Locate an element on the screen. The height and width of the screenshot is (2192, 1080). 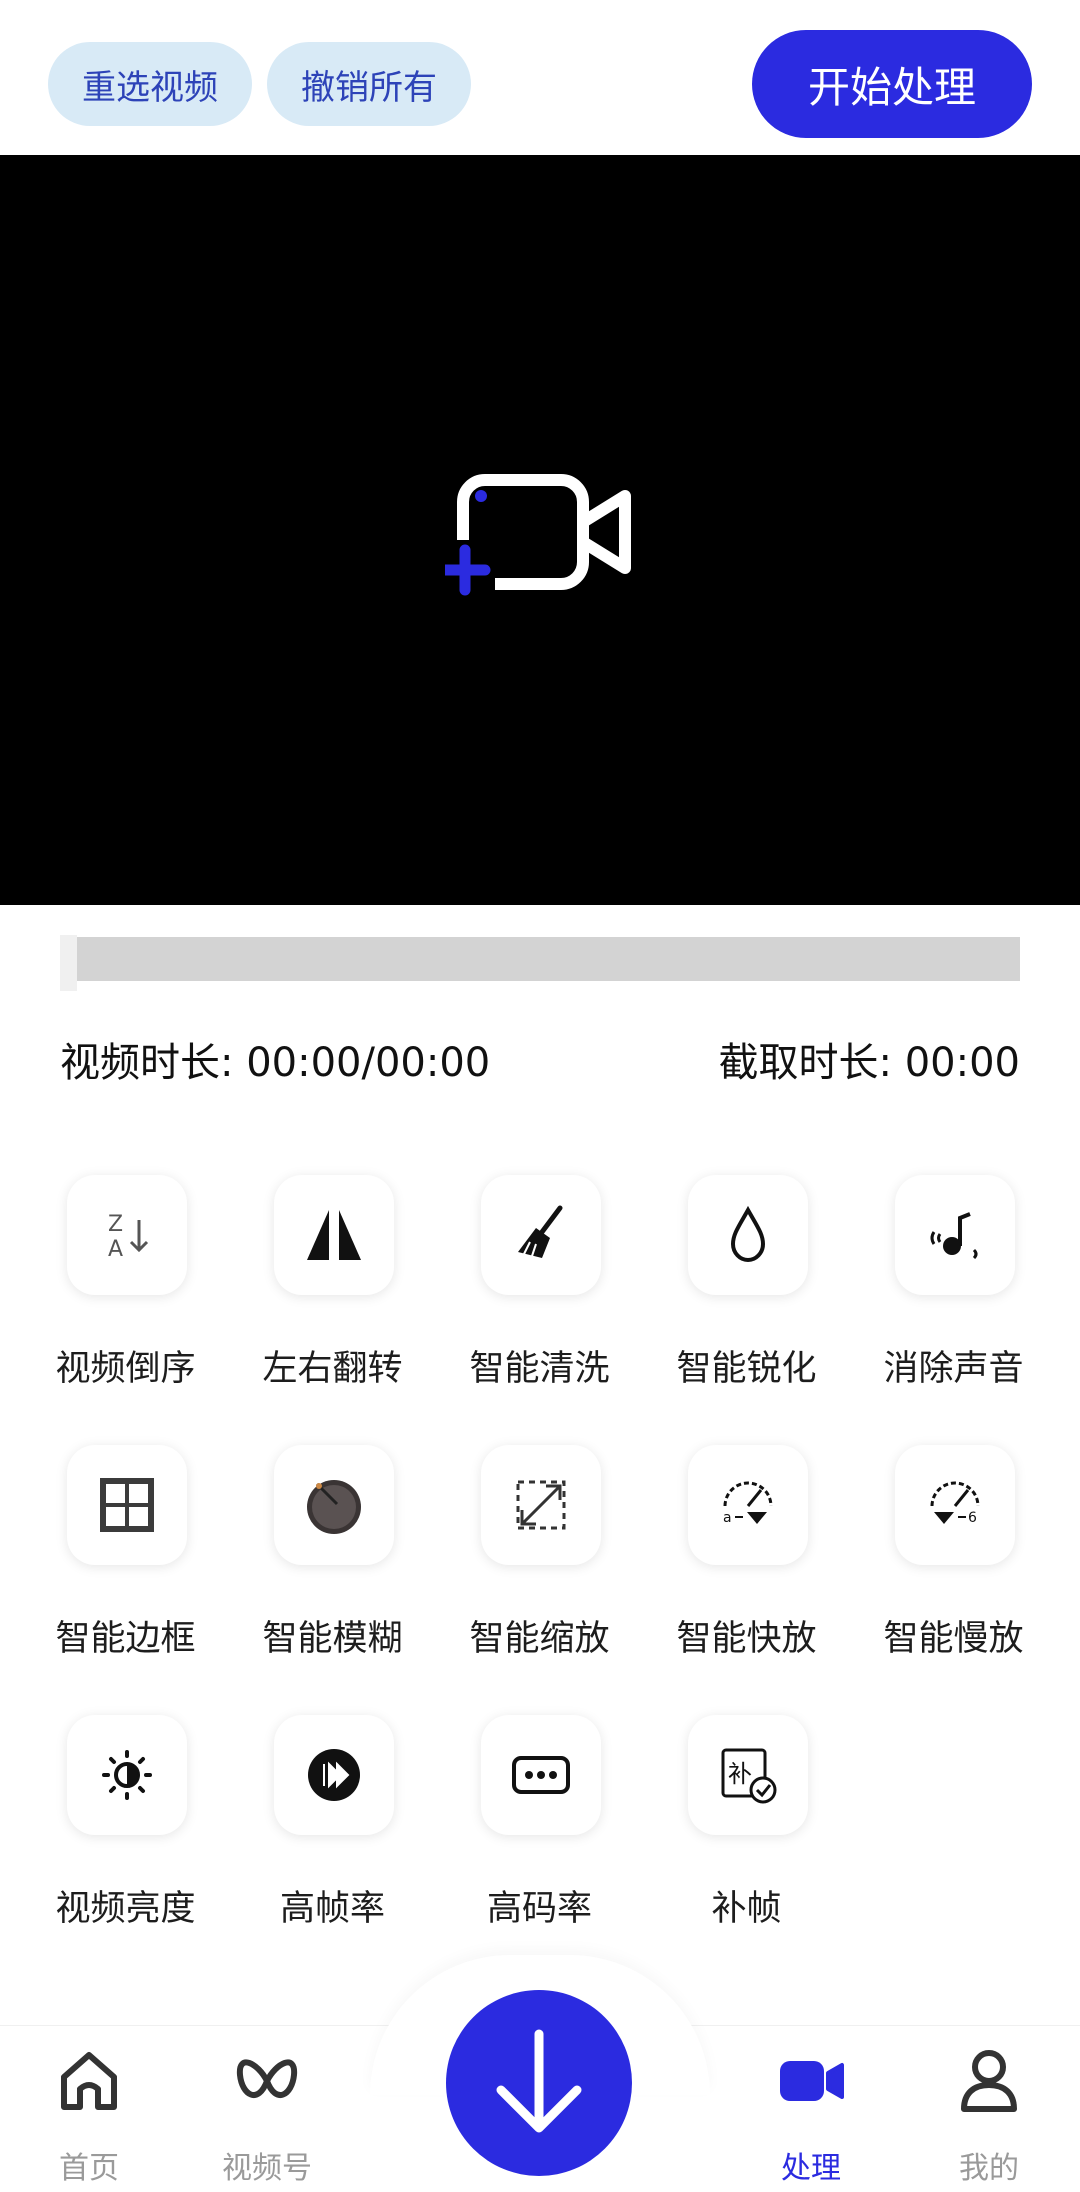
slow-gauge-icon: 6 is located at coordinates (955, 1503).